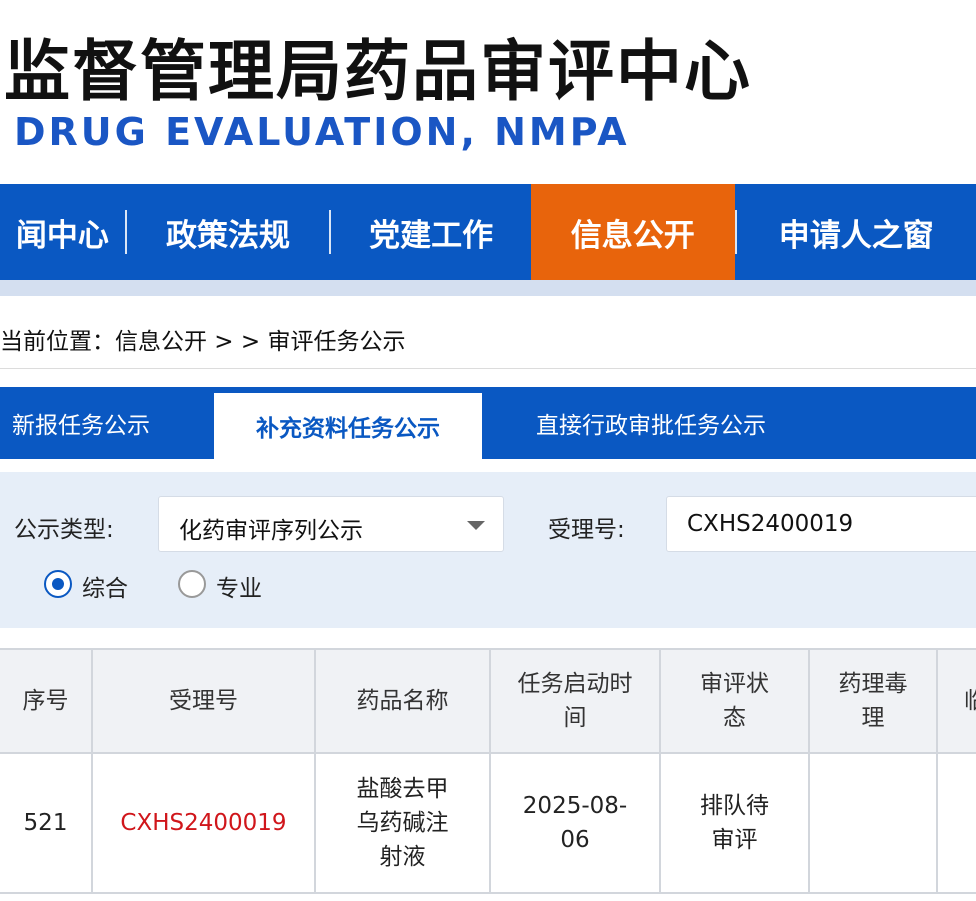 This screenshot has height=901, width=976. What do you see at coordinates (46, 824) in the screenshot?
I see `cell-seq: 521` at bounding box center [46, 824].